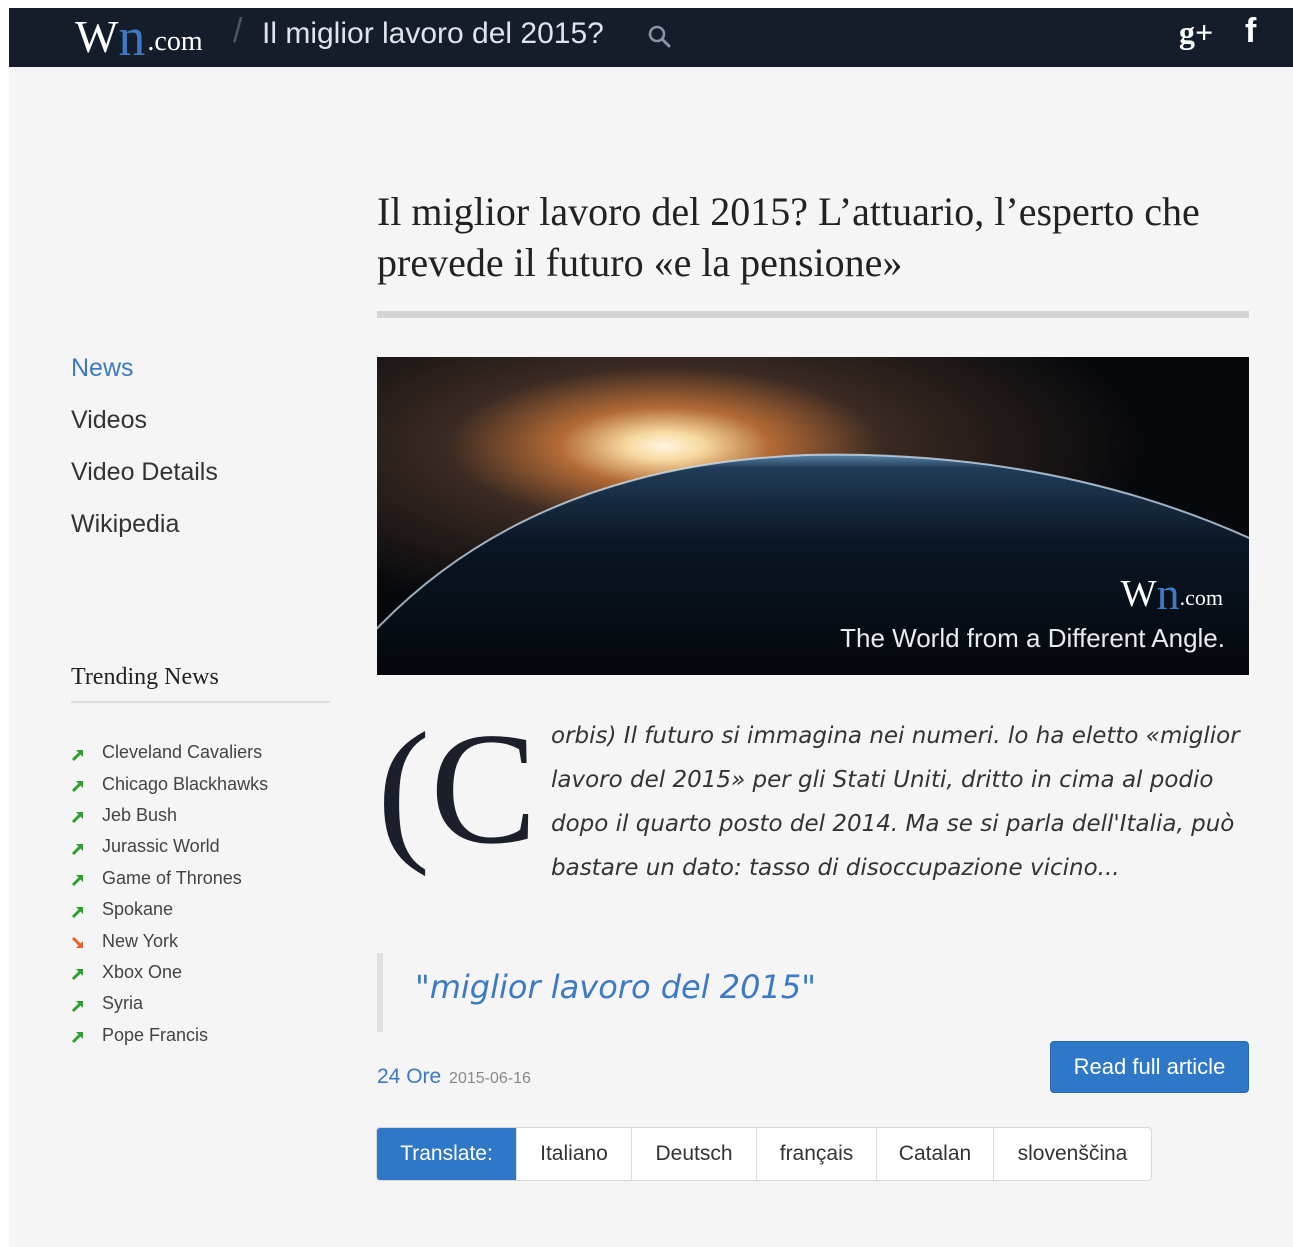 This screenshot has height=1247, width=1293. I want to click on list-item: Game of Thrones, so click(169, 878).